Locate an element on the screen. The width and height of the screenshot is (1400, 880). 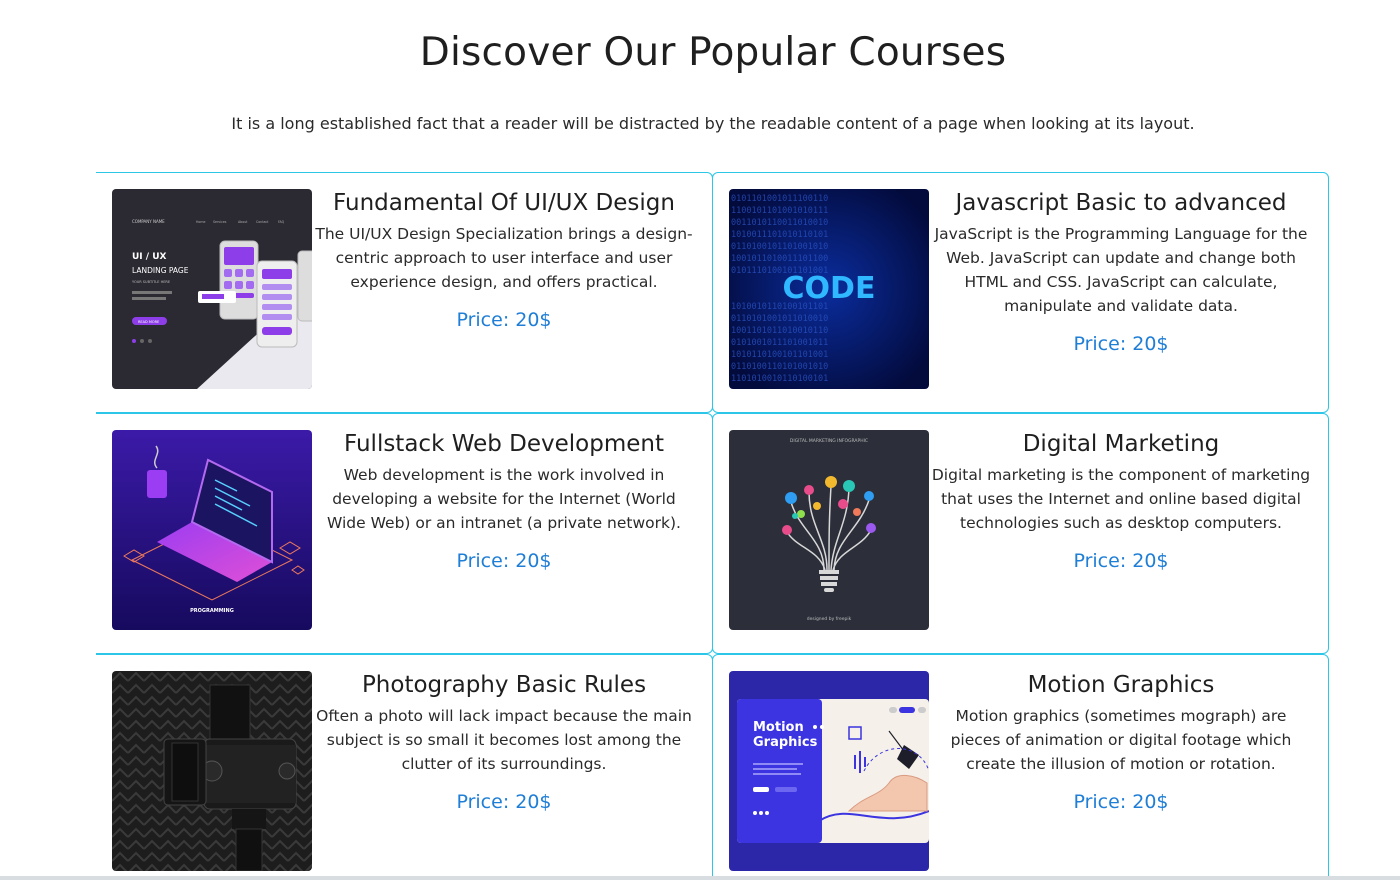
page-bottom-edge is located at coordinates (700, 878).